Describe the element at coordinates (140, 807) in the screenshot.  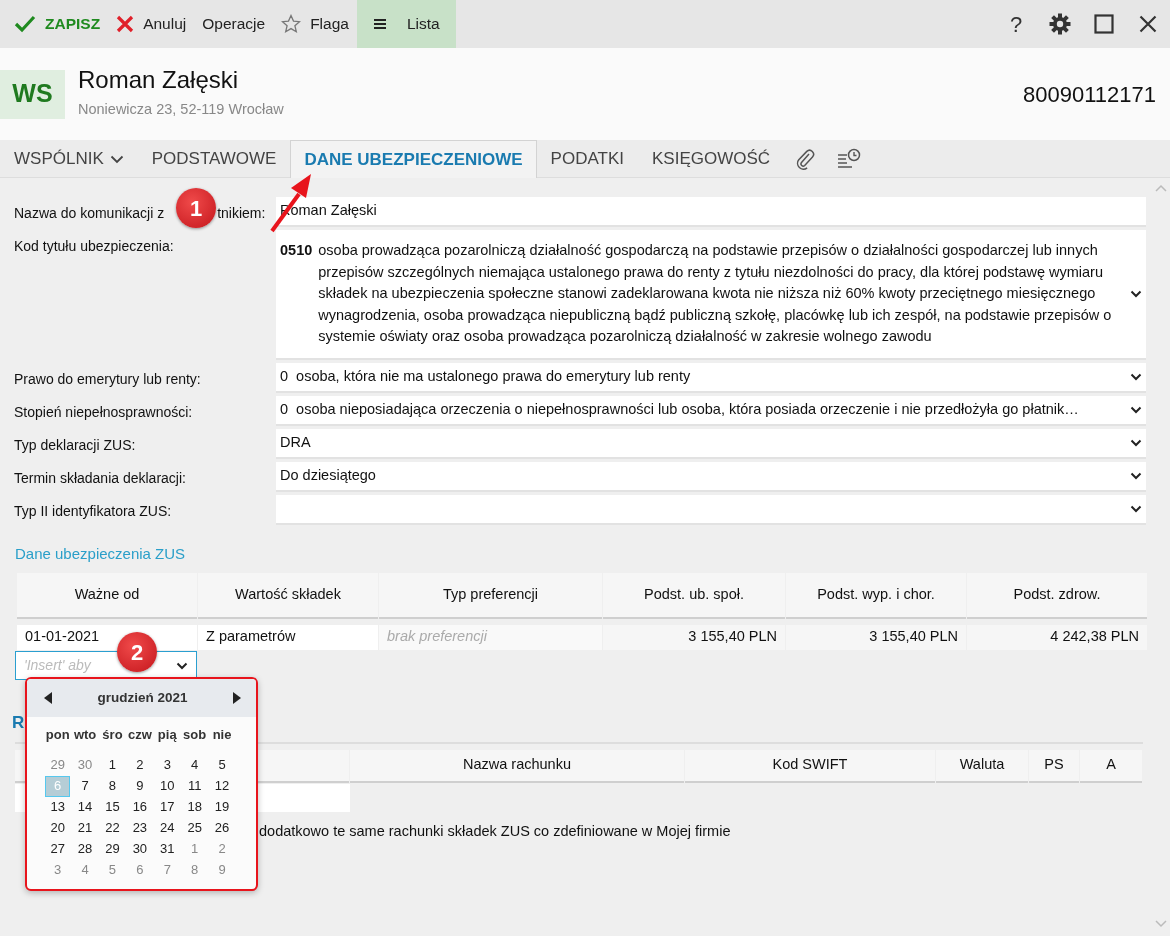
I see `calendar-day: 16` at that location.